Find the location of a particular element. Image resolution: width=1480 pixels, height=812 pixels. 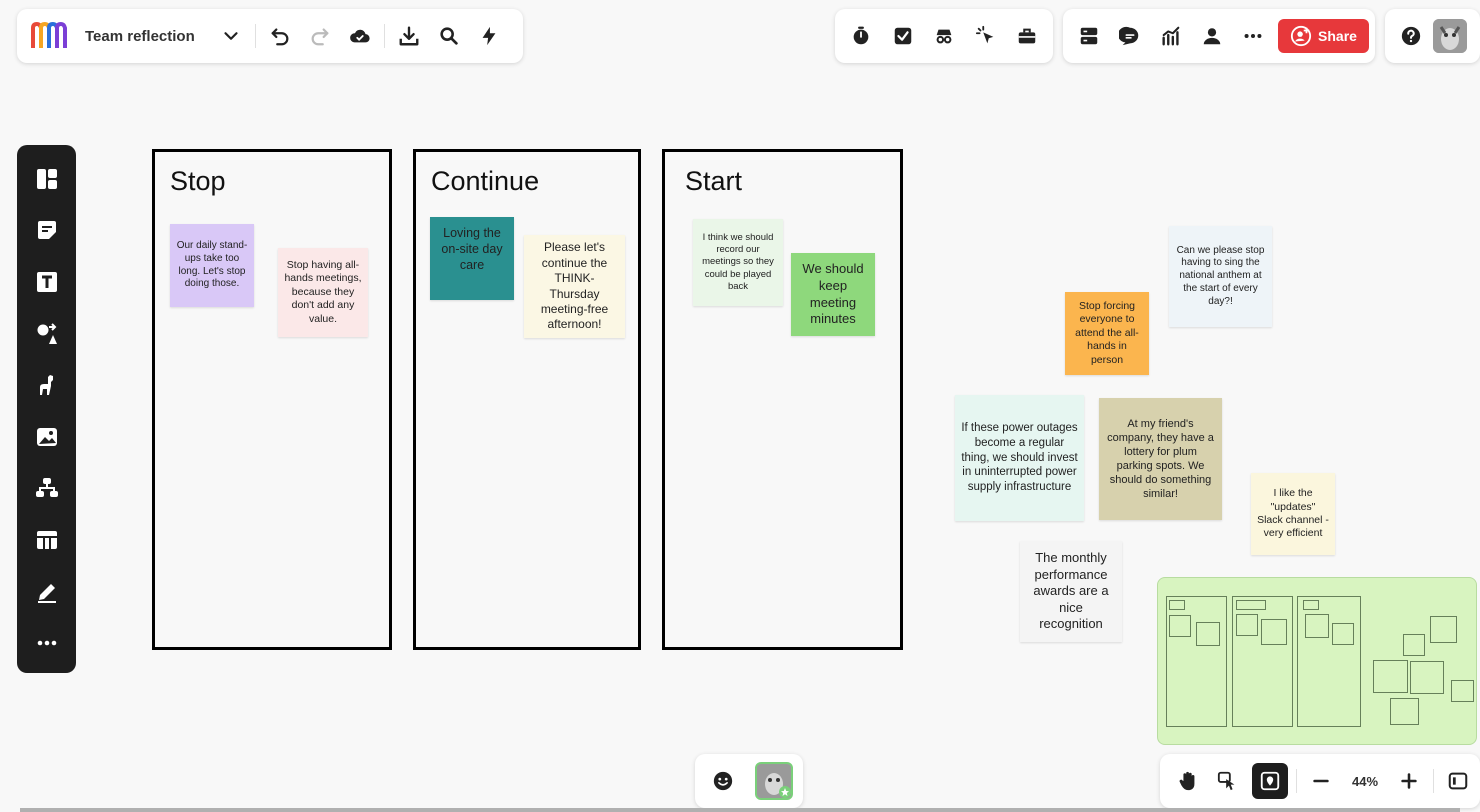

zoom-panel: 44% is located at coordinates (1320, 781).